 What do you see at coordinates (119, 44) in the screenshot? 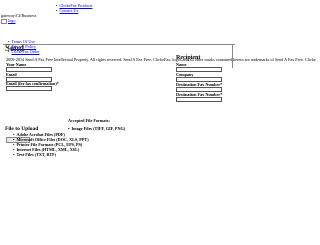
I see `divider` at bounding box center [119, 44].